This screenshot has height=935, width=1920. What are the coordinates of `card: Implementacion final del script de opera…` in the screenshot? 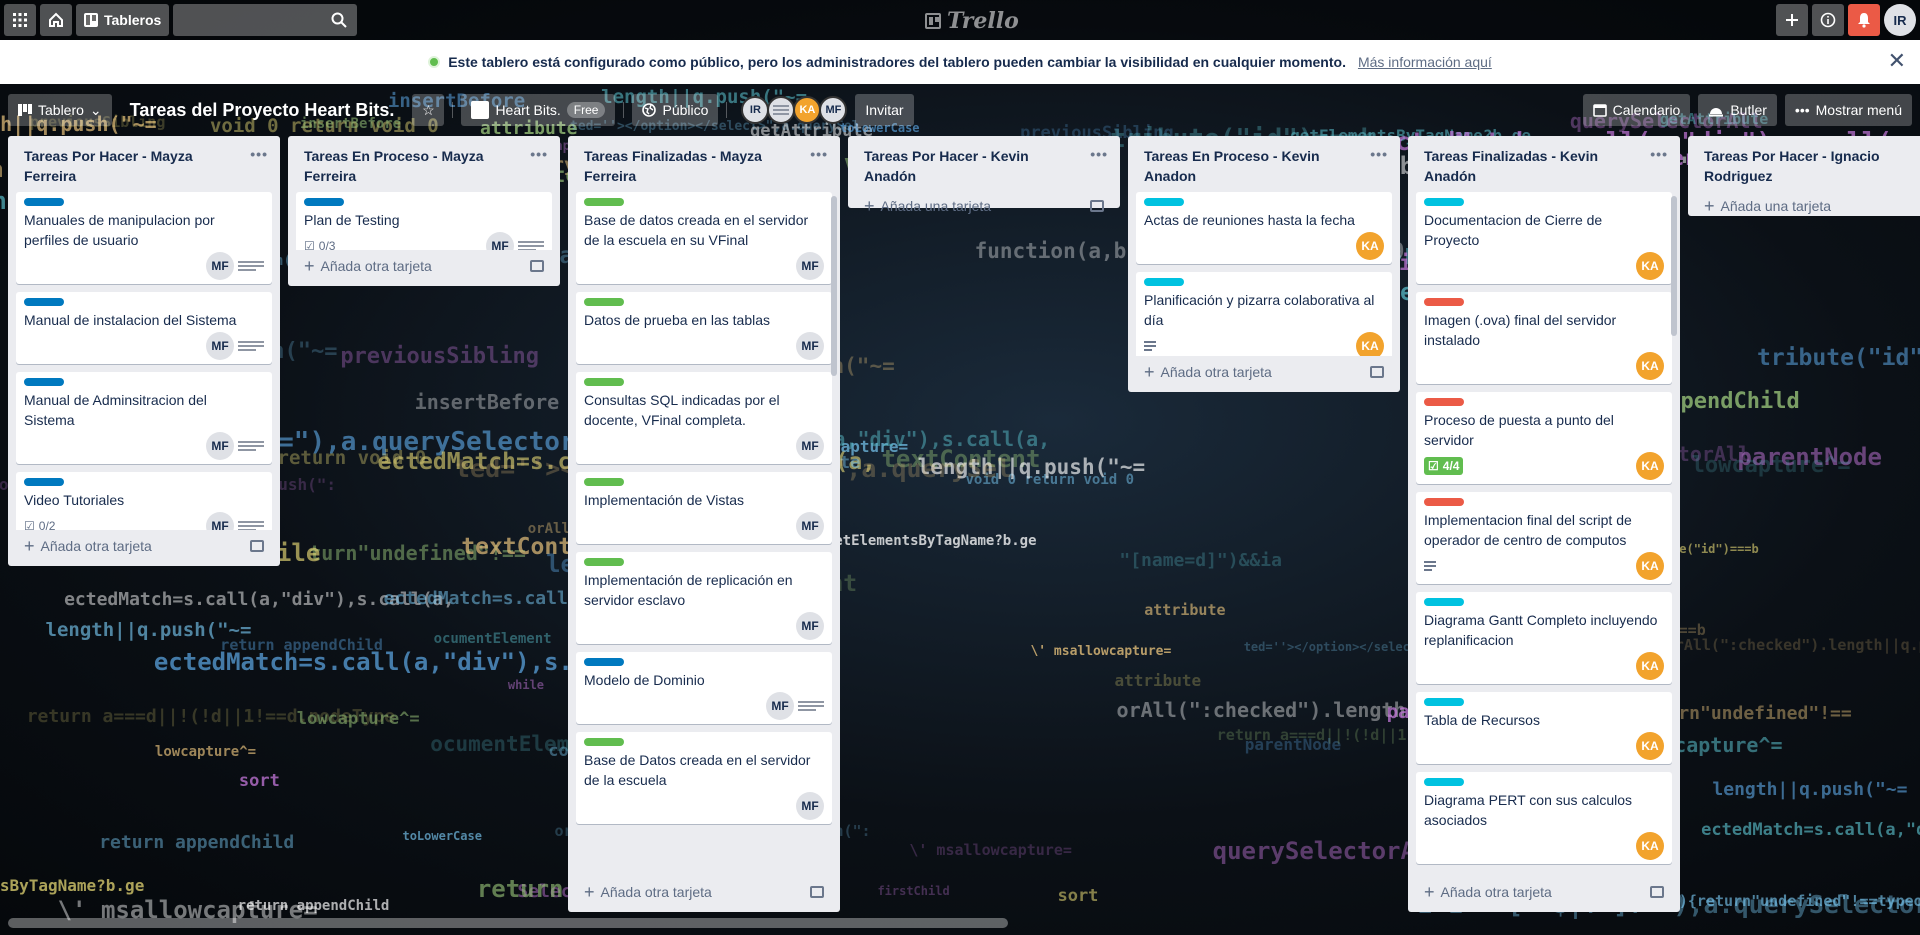 It's located at (1544, 538).